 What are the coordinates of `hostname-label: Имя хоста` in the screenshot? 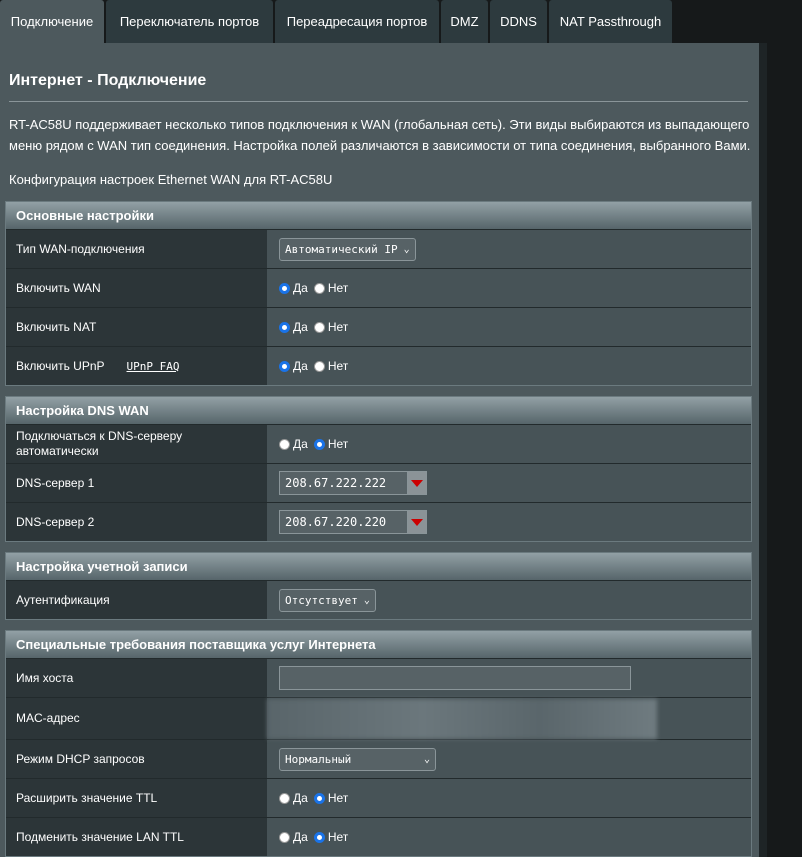 It's located at (136, 678).